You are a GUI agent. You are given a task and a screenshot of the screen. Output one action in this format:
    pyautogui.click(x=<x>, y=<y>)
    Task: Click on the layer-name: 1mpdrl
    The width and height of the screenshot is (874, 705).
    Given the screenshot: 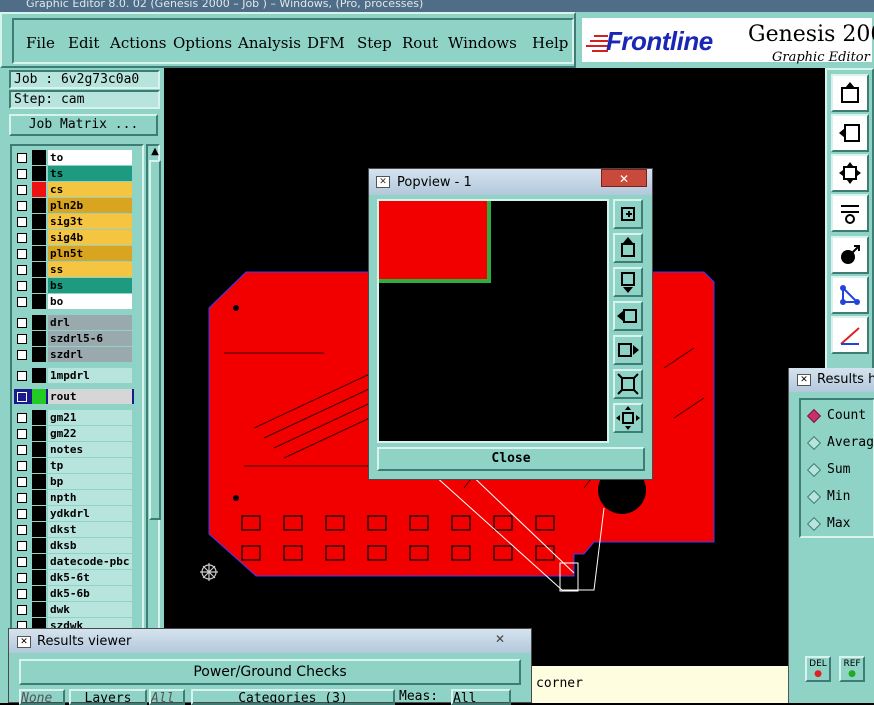 What is the action you would take?
    pyautogui.click(x=90, y=375)
    